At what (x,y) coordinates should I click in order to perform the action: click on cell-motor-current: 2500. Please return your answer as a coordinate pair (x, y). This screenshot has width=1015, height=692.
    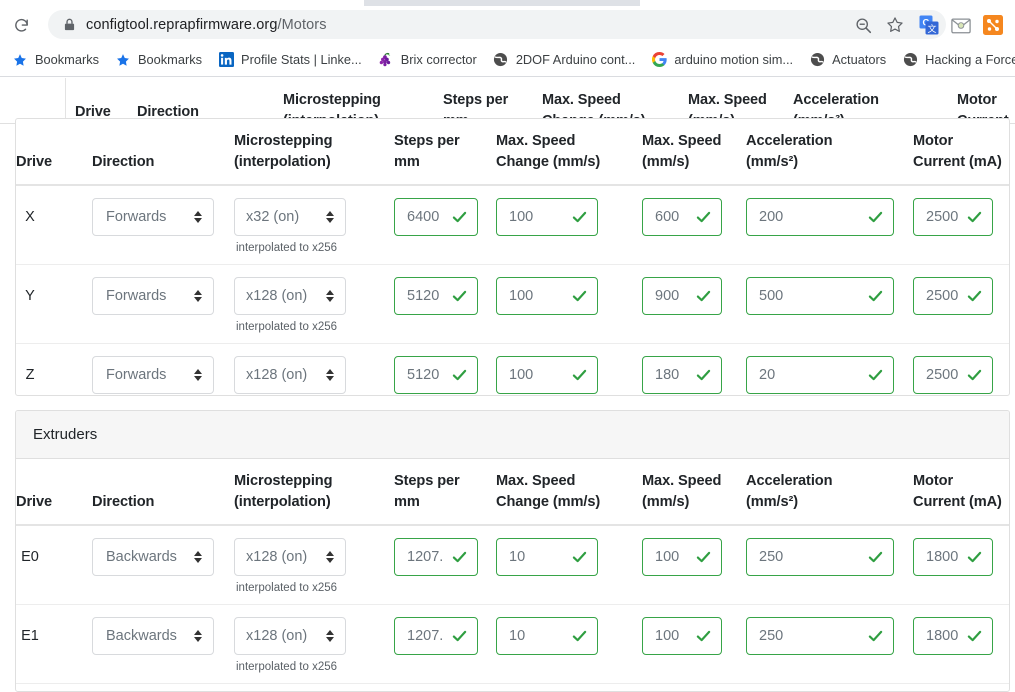
    Looking at the image, I should click on (961, 369).